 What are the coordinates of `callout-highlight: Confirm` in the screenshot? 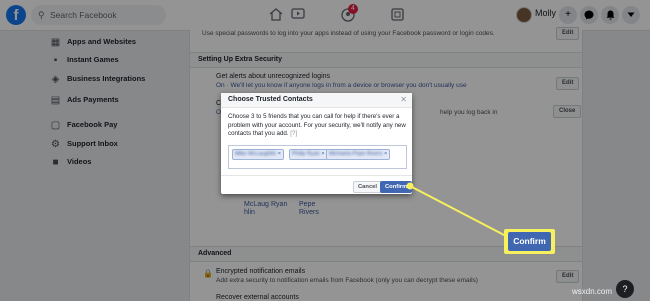 It's located at (529, 241).